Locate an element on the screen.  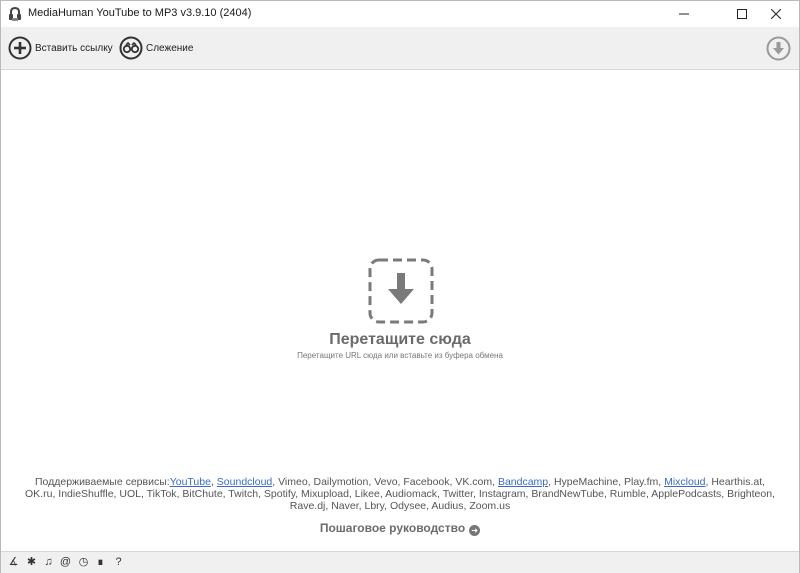
tracking-label: Слежение is located at coordinates (170, 48).